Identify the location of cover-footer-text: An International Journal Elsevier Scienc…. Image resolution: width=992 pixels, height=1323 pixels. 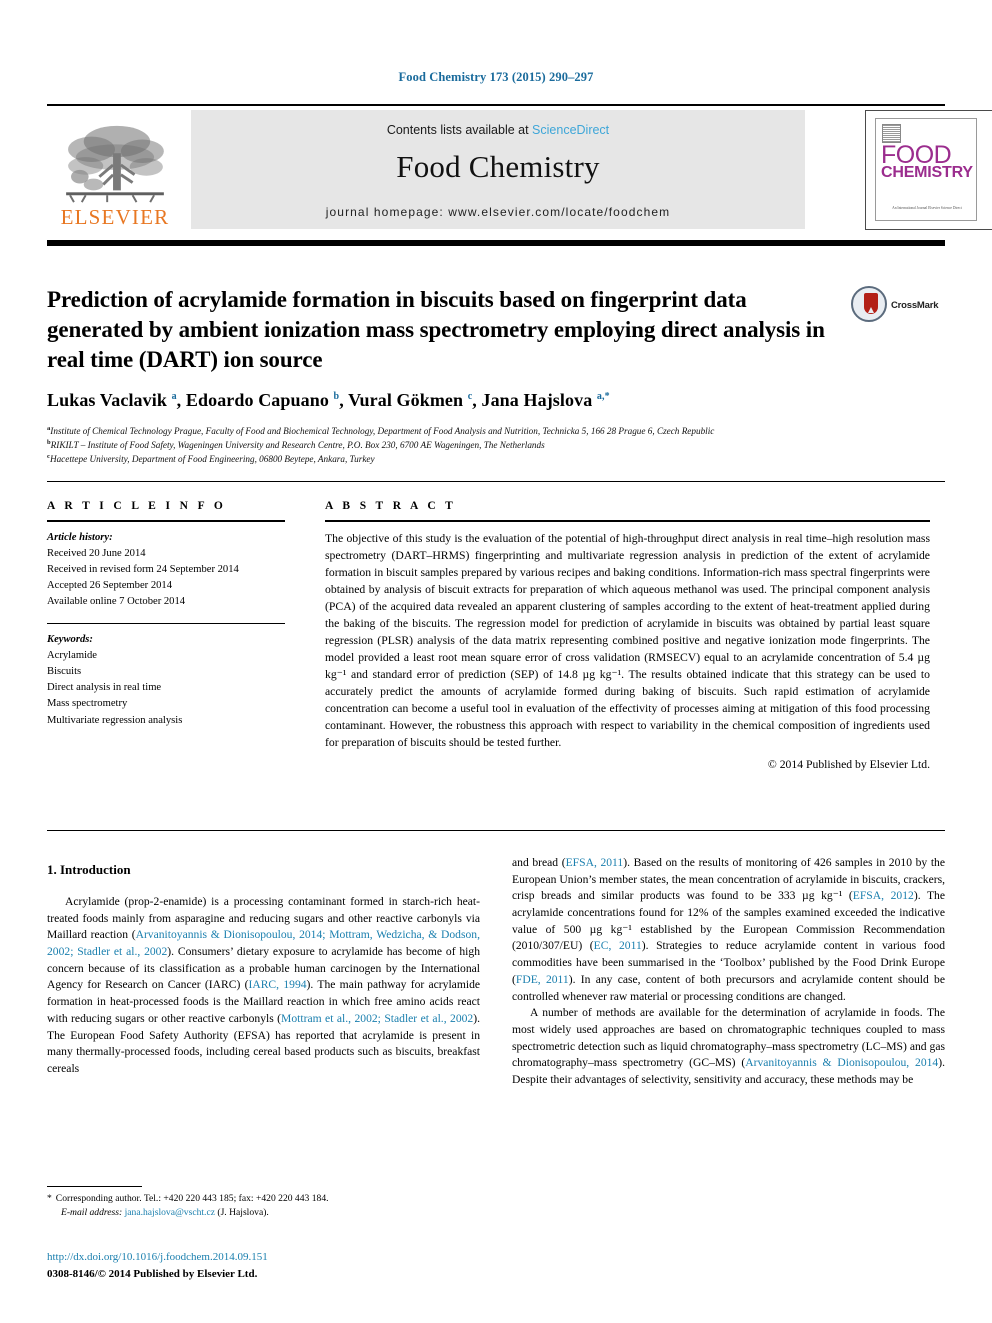
(927, 207).